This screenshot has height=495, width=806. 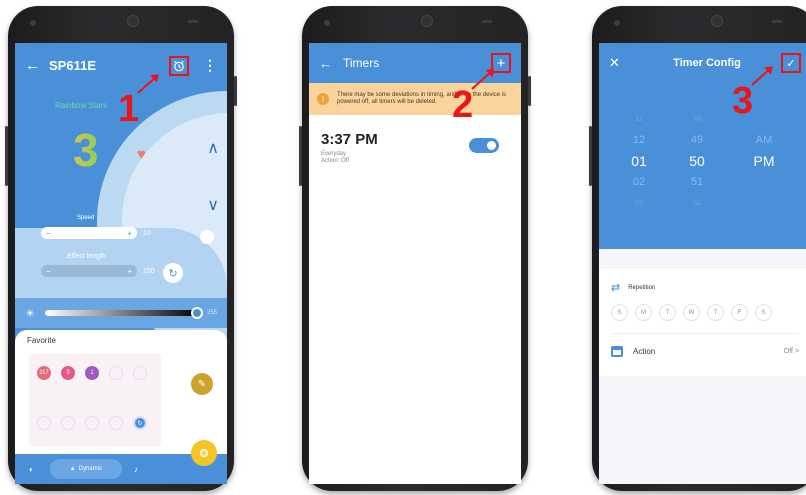 I want to click on favorite-slot: 117, so click(x=44, y=373).